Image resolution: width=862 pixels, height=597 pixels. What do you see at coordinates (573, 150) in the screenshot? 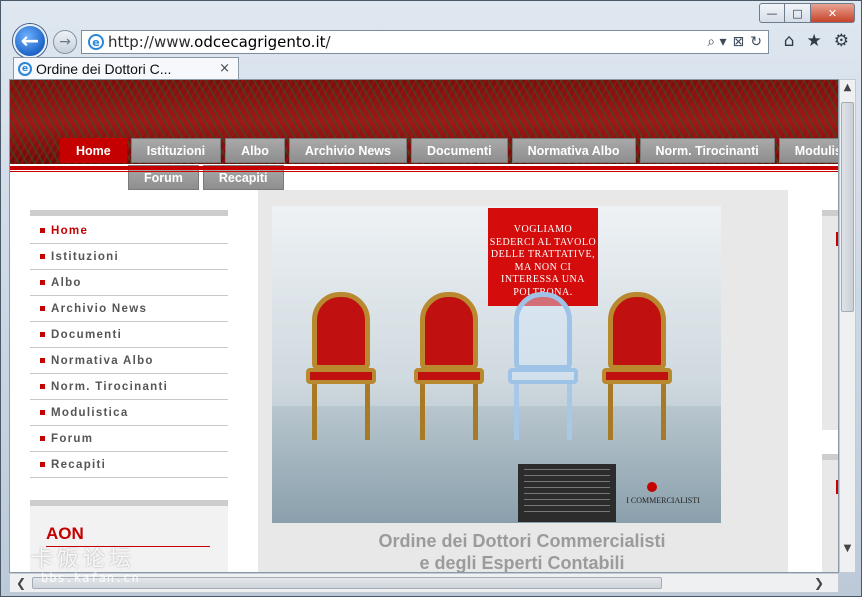
I see `top-menu-item-normativa-albo: Normativa Albo` at bounding box center [573, 150].